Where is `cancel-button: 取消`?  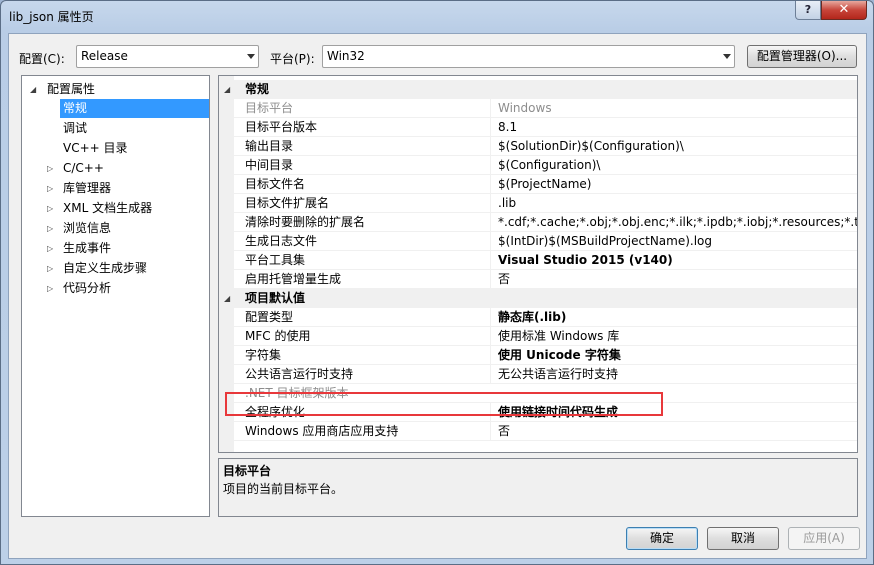 cancel-button: 取消 is located at coordinates (743, 538).